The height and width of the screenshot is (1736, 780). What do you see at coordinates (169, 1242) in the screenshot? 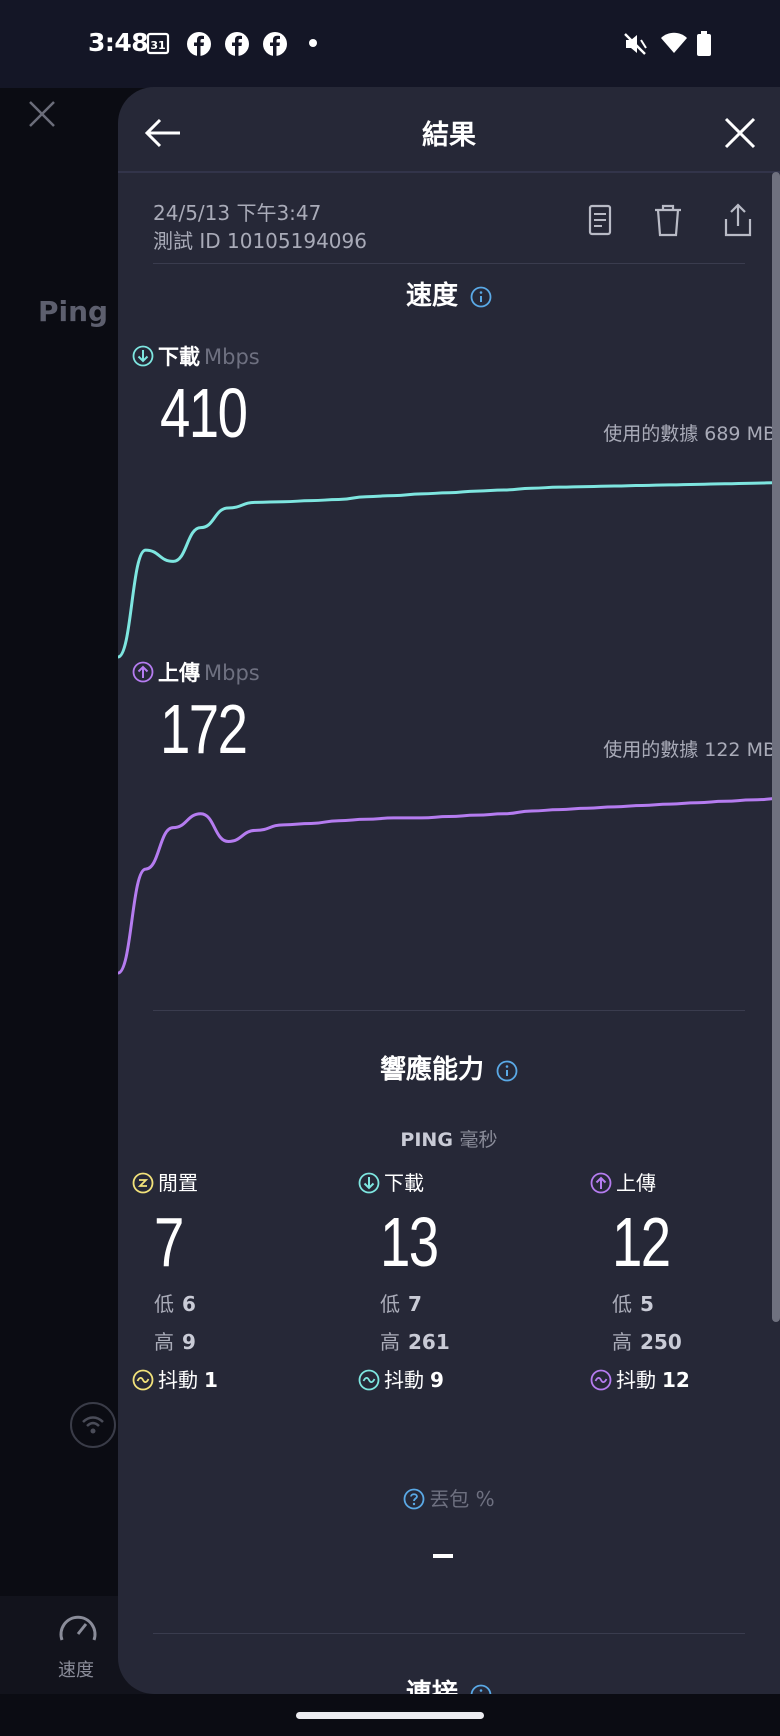
I see `ping-idle-value: 7` at bounding box center [169, 1242].